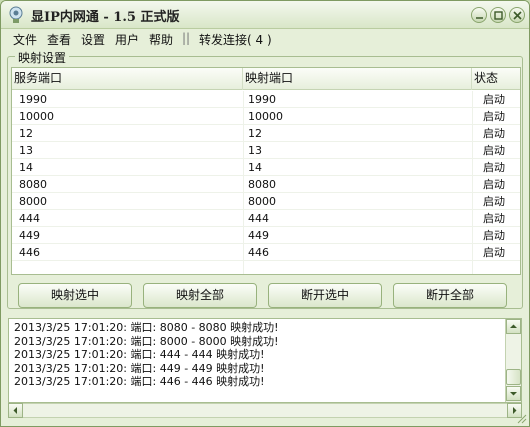 The height and width of the screenshot is (427, 530). What do you see at coordinates (139, 354) in the screenshot?
I see `log-line: 2013/3/25 17:01:20: 端口: 444 - 444 映射成功!` at bounding box center [139, 354].